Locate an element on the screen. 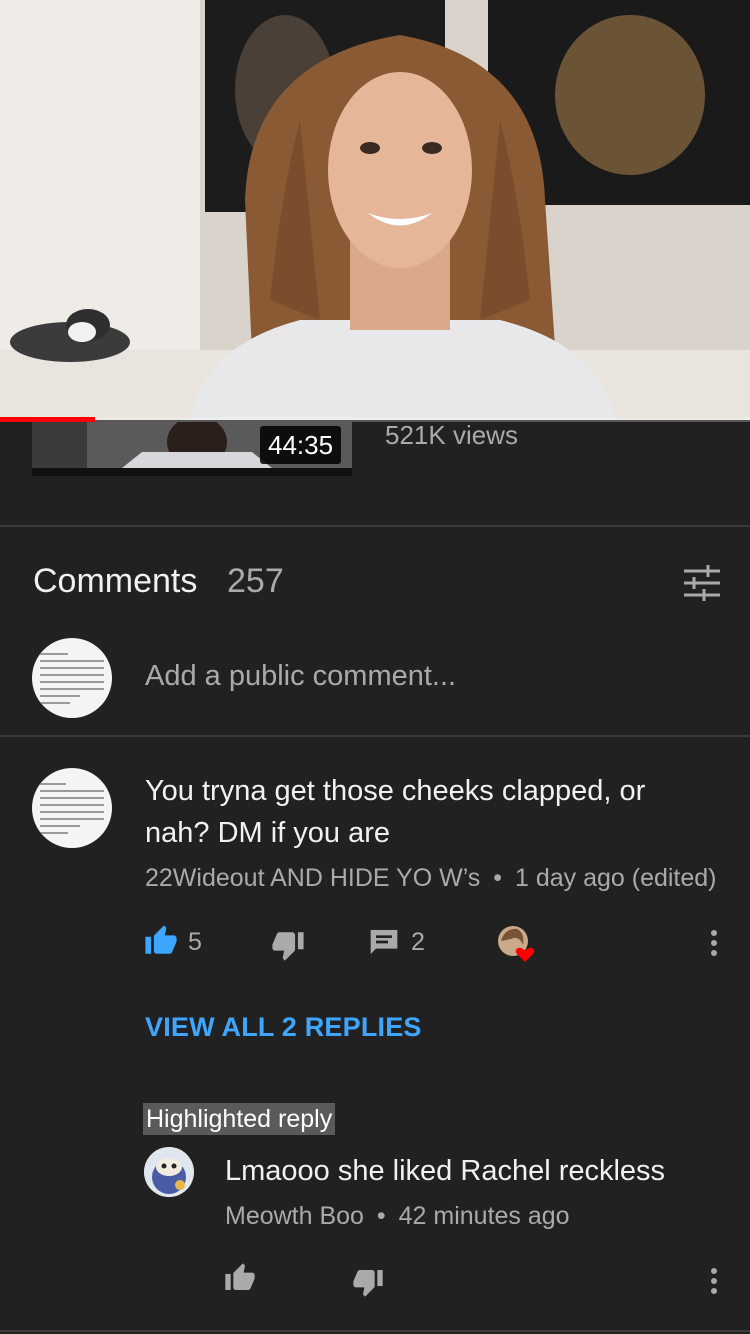 The height and width of the screenshot is (1334, 750). comment-time: 1 day ago (edited) is located at coordinates (615, 878).